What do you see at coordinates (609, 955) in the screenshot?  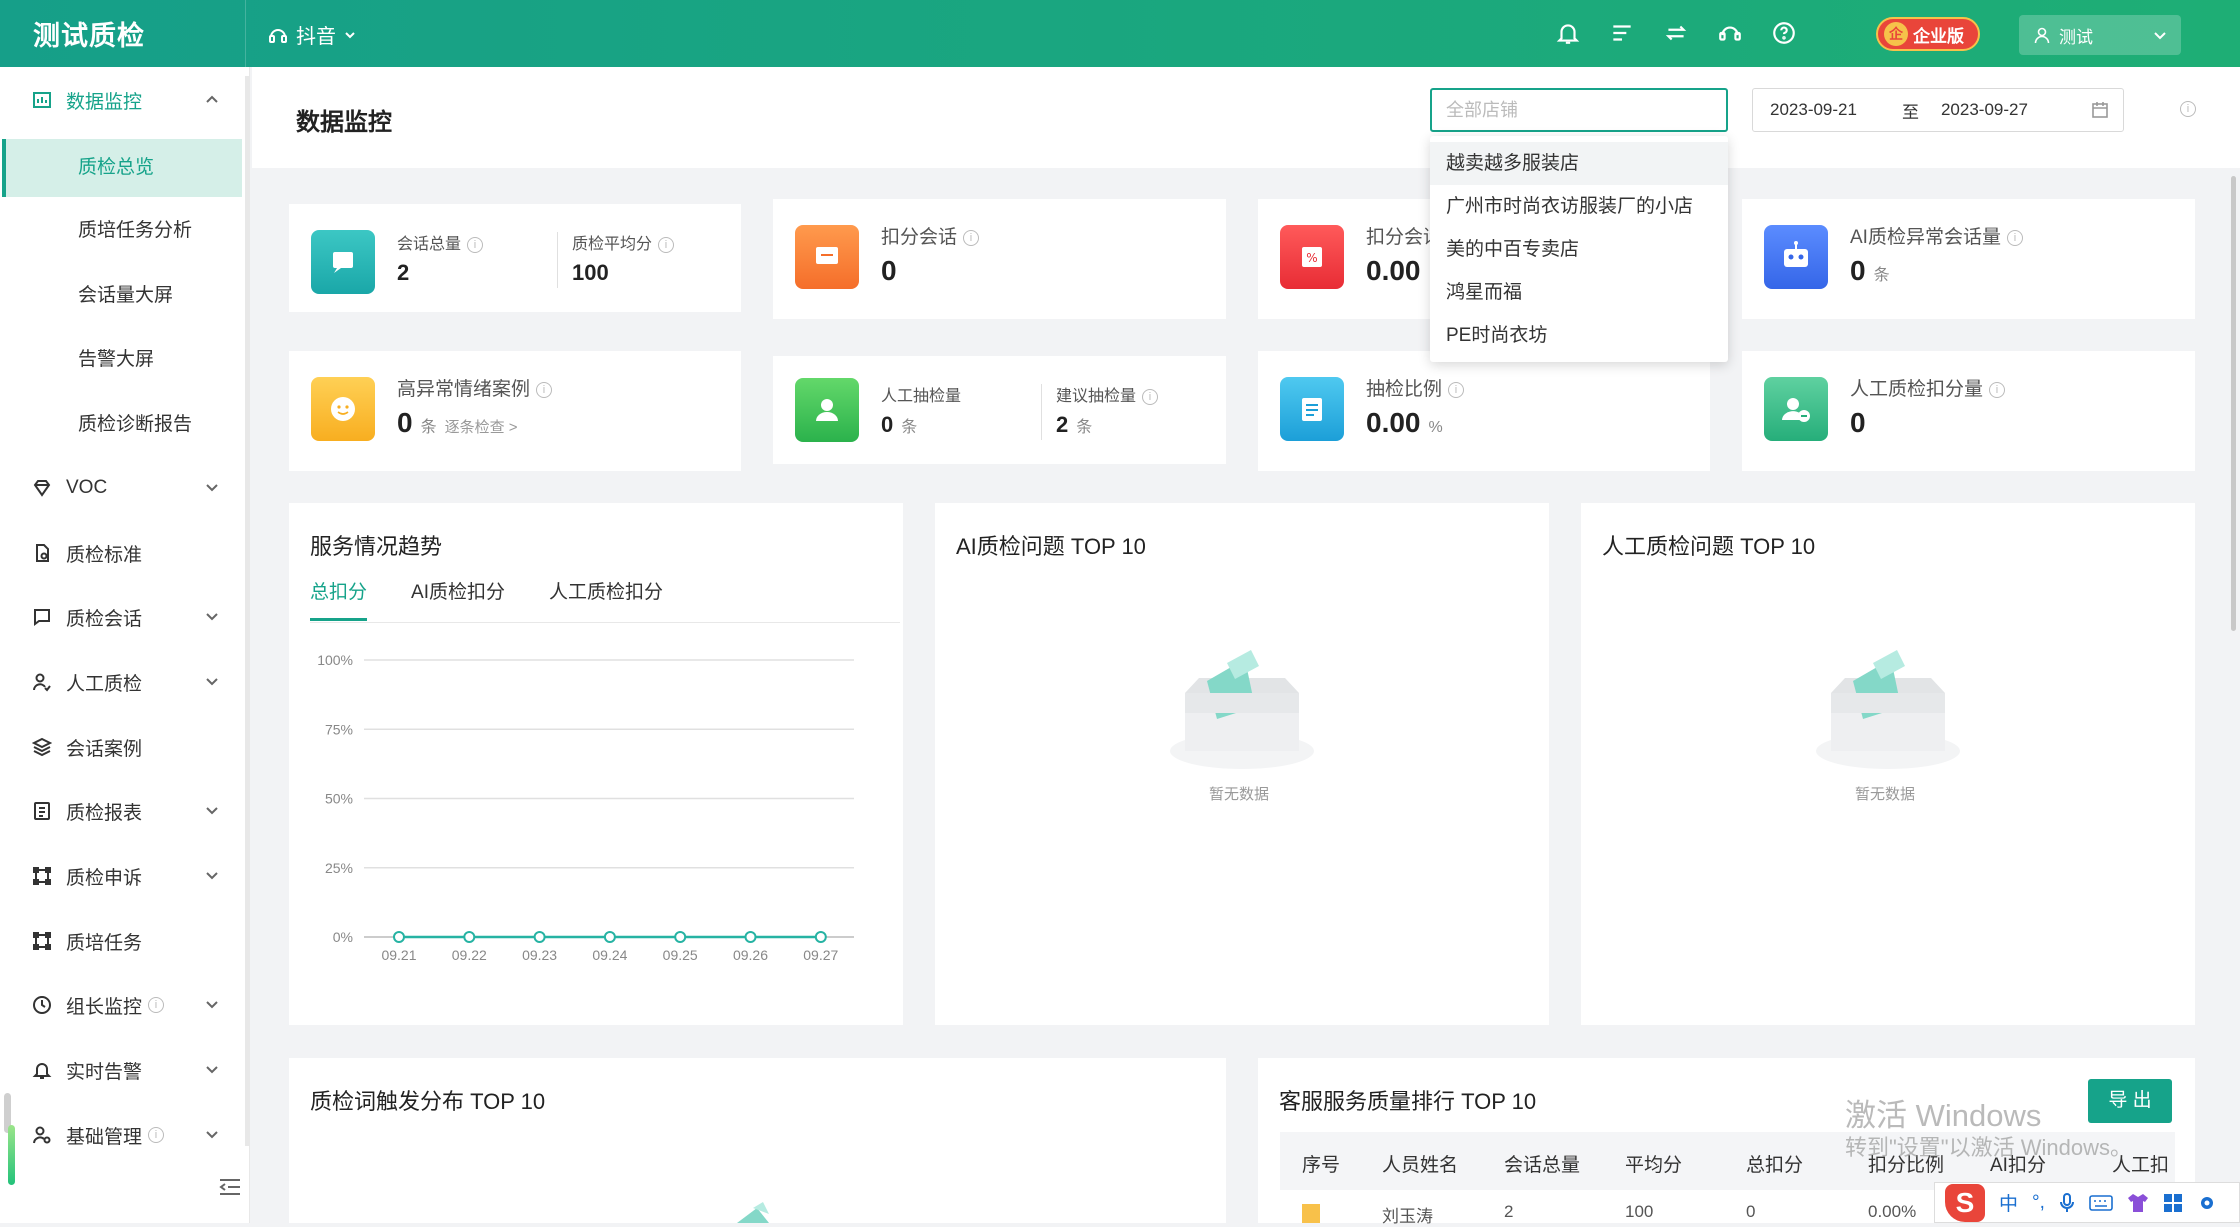 I see `x-tick-label: 09.24` at bounding box center [609, 955].